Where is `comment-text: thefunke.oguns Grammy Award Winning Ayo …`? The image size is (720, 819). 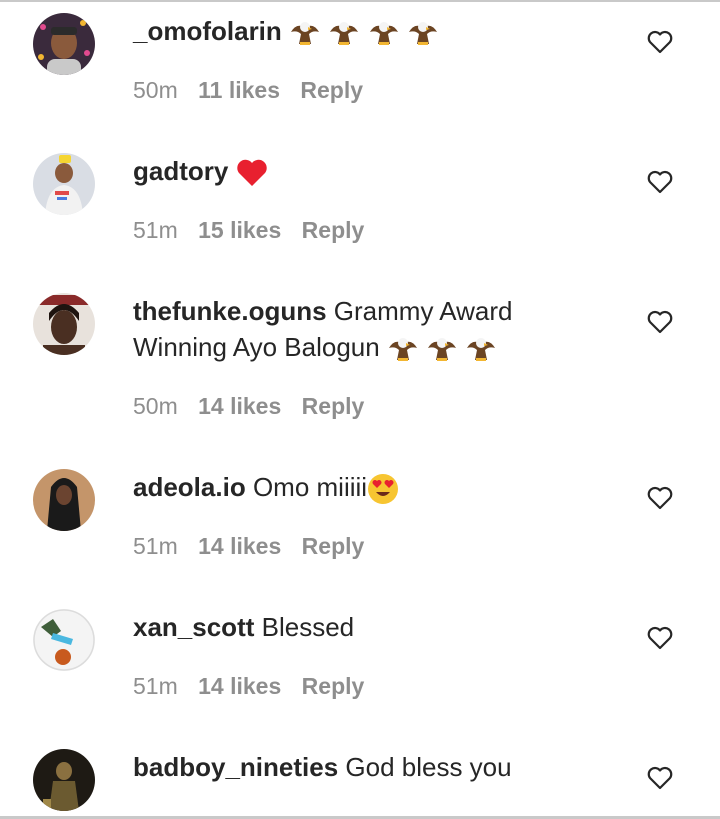
comment-text: thefunke.oguns Grammy Award Winning Ayo … is located at coordinates (353, 329).